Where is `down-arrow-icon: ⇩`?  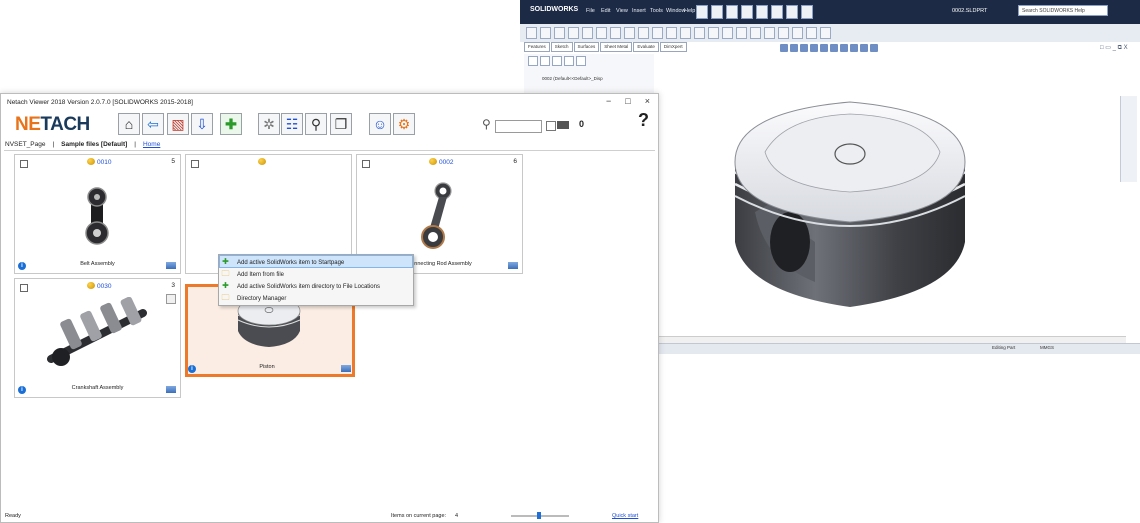 down-arrow-icon: ⇩ is located at coordinates (202, 124).